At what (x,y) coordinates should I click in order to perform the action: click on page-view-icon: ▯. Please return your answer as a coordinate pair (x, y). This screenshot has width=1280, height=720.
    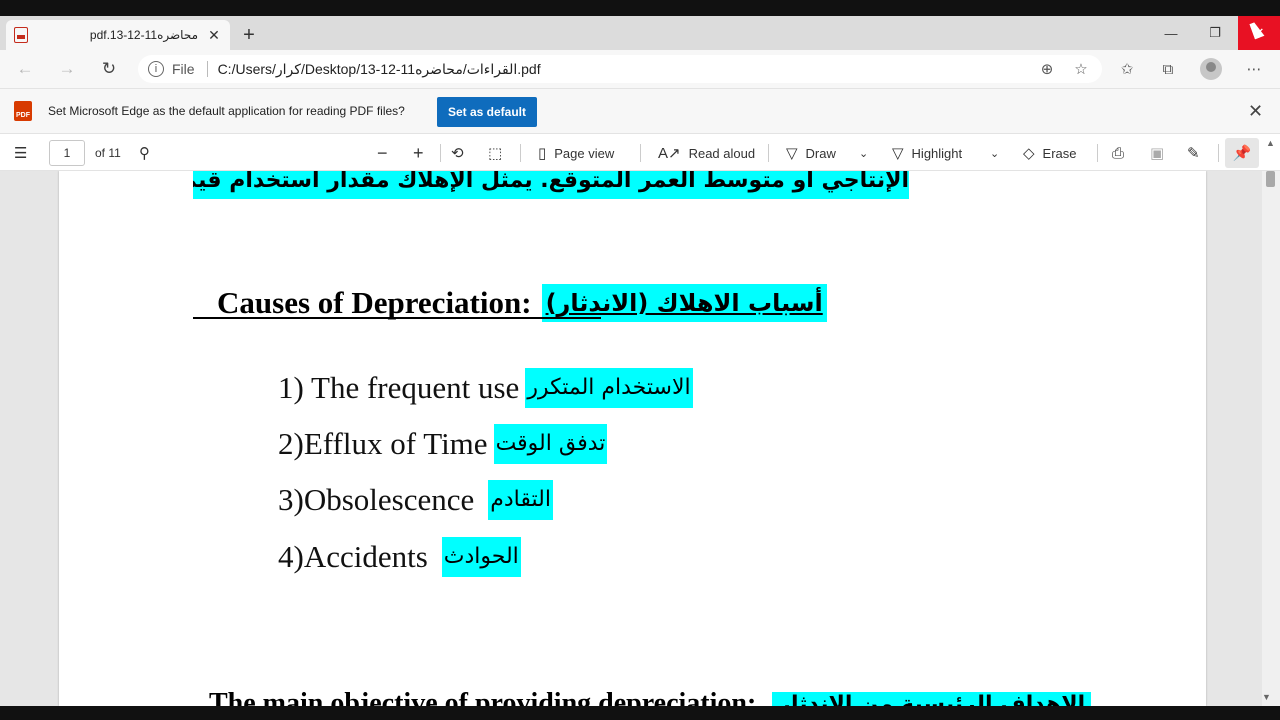
    Looking at the image, I should click on (542, 153).